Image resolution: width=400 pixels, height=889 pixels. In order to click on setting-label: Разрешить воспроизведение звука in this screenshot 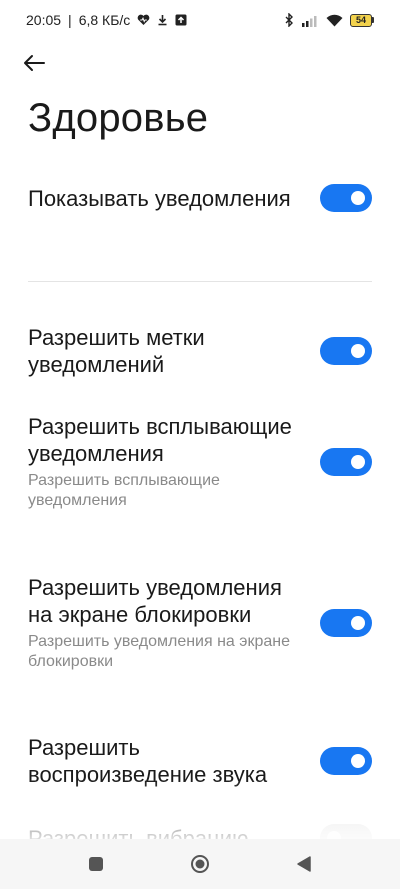, I will do `click(148, 761)`.